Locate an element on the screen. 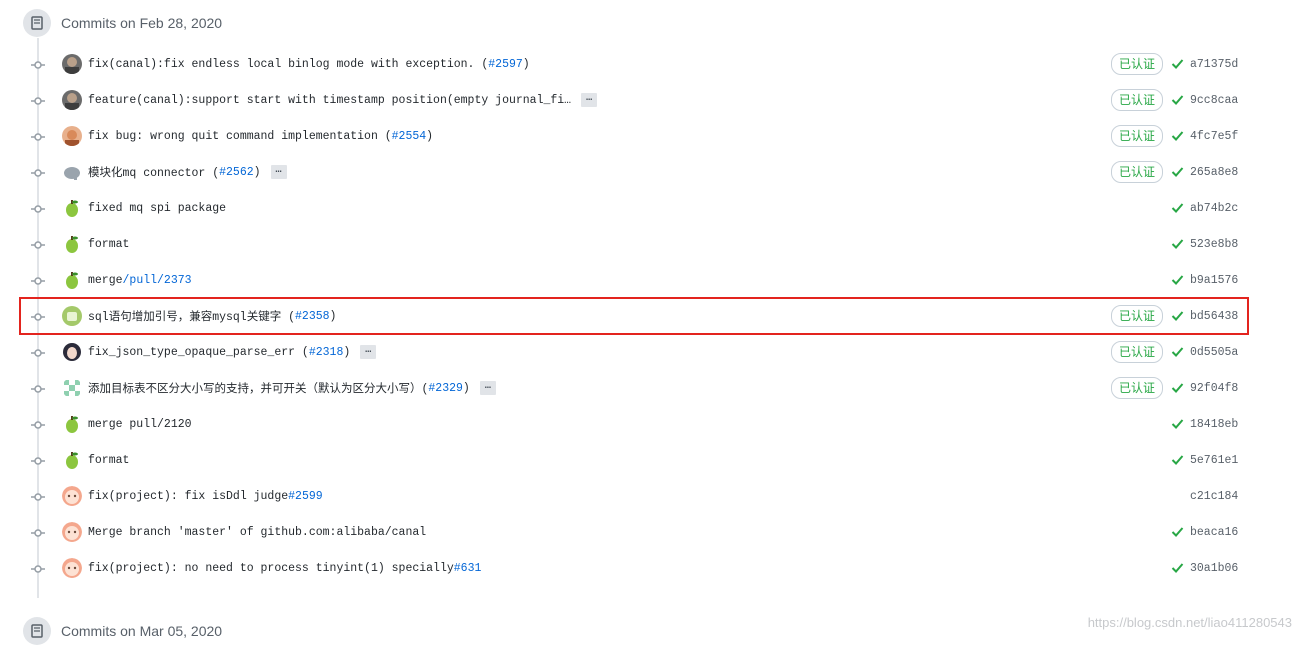 The image size is (1304, 646). commit-row: merge /pull/2373 b9a1576 is located at coordinates (635, 280).